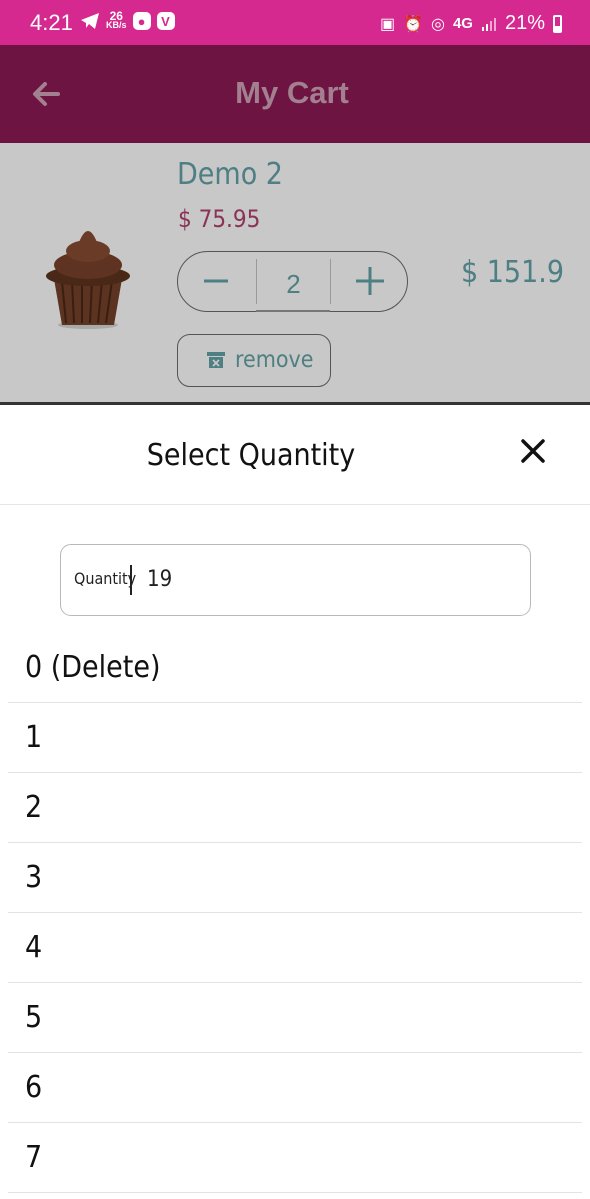 The image size is (590, 1199). I want to click on quantity-option: 1, so click(295, 738).